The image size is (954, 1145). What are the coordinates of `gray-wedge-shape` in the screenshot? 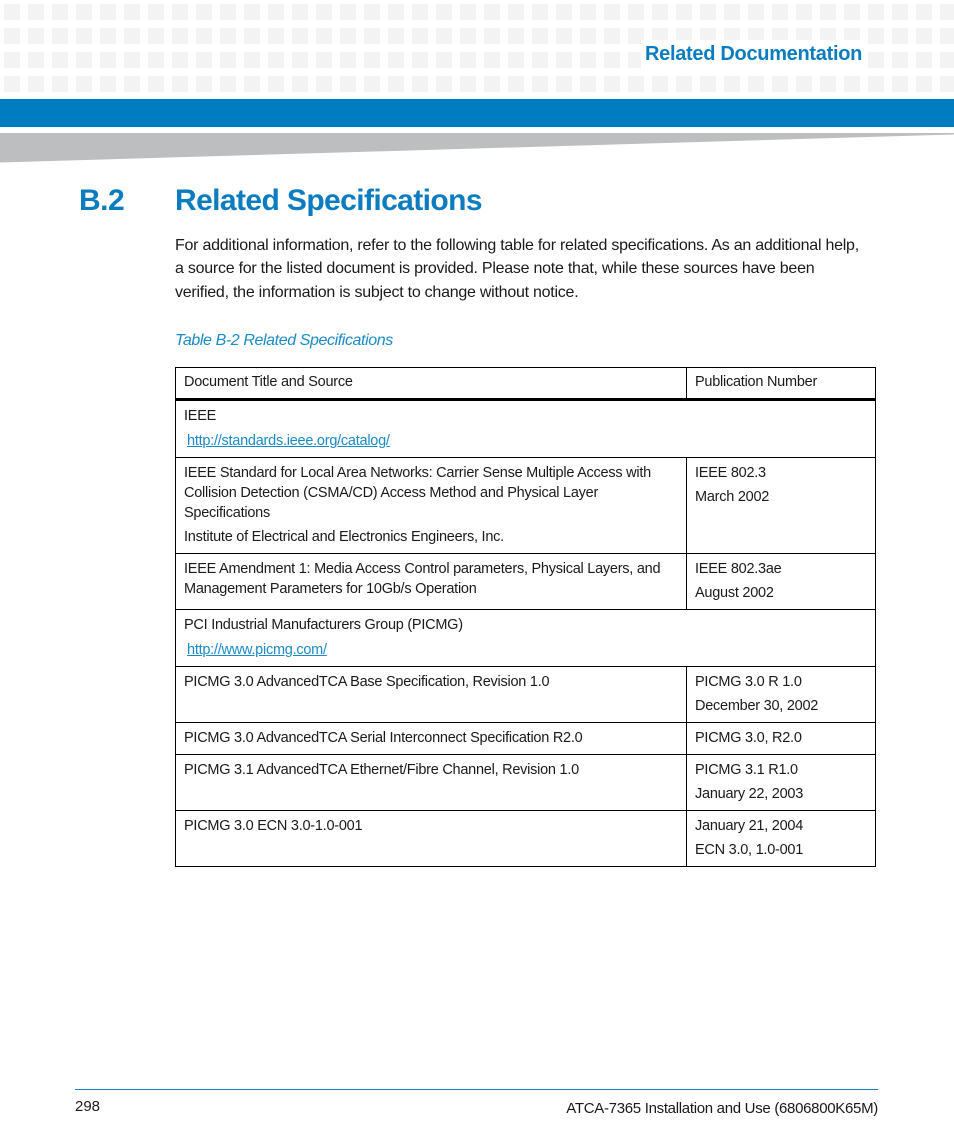 It's located at (477, 148).